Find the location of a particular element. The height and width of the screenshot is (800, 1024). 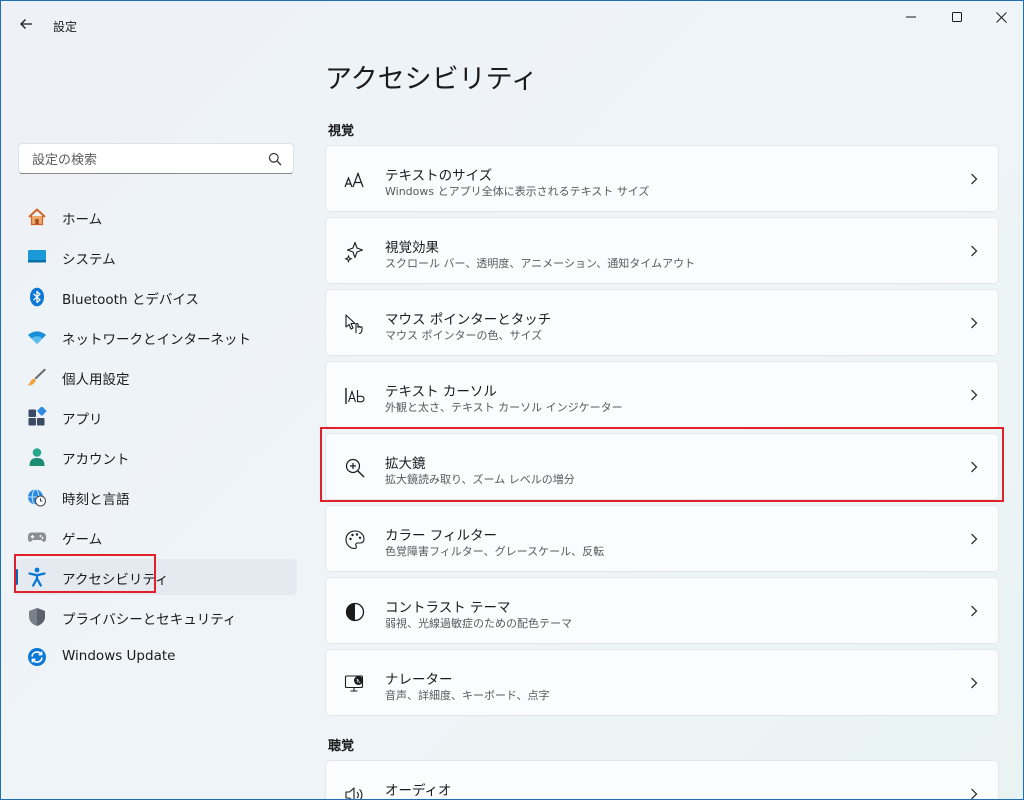

sidebar-item-apps: アプリ is located at coordinates (156, 417).